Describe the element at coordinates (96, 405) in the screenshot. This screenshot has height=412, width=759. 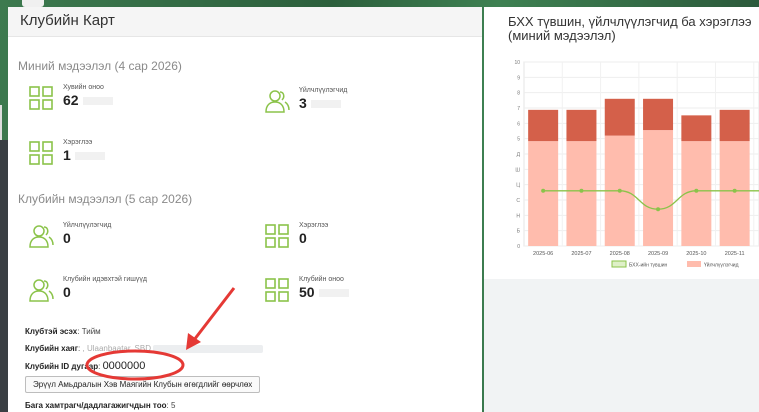
I see `partners-label: Бага хамтрагч/дадлагажигчдын тоо` at that location.